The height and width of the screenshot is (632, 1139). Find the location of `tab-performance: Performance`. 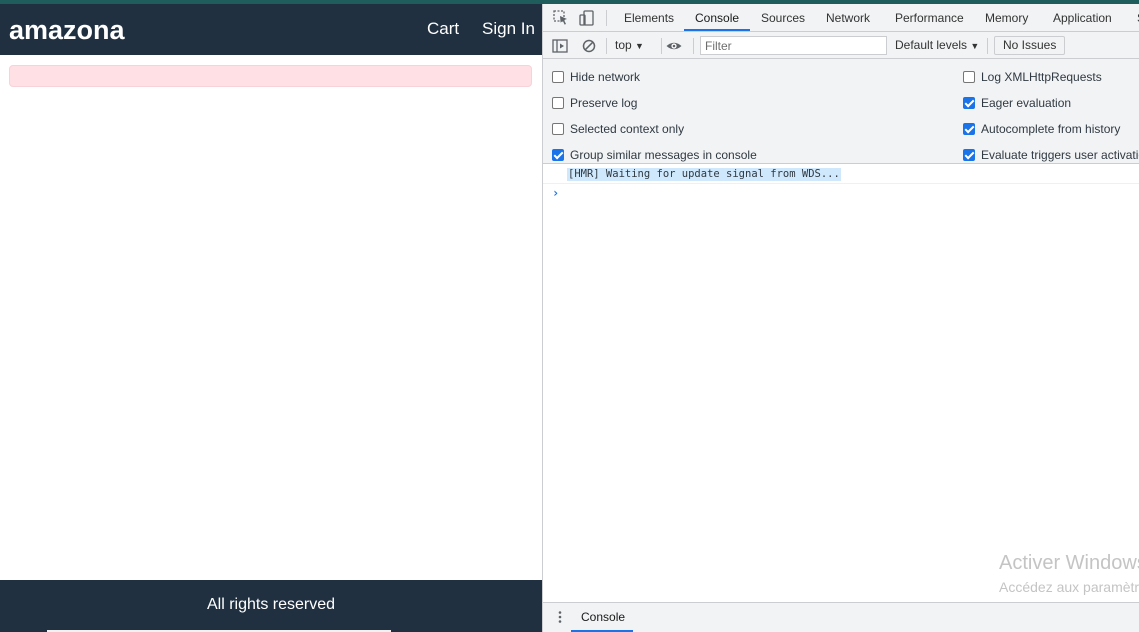

tab-performance: Performance is located at coordinates (929, 18).